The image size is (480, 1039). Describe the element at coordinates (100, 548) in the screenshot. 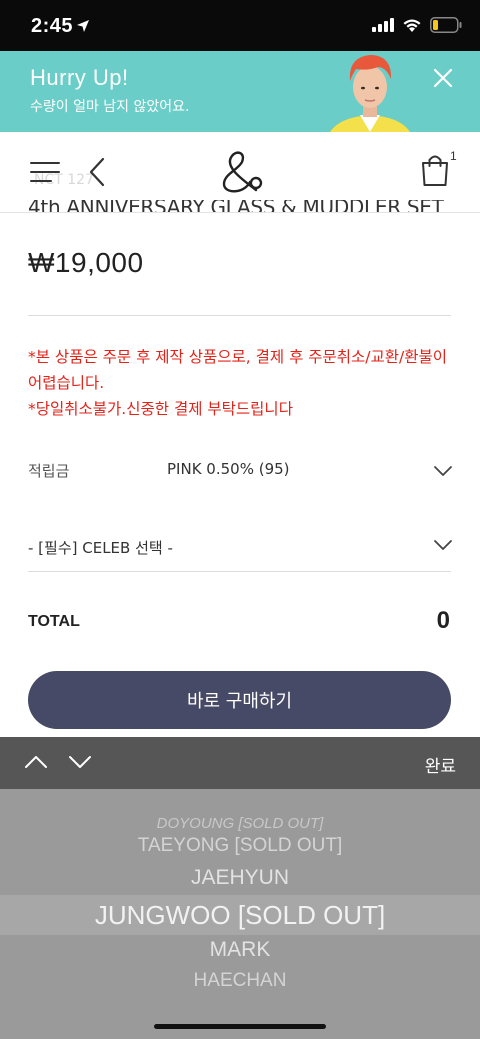

I see `celeb-select-value: - [필수] CELEB 선택 -` at that location.